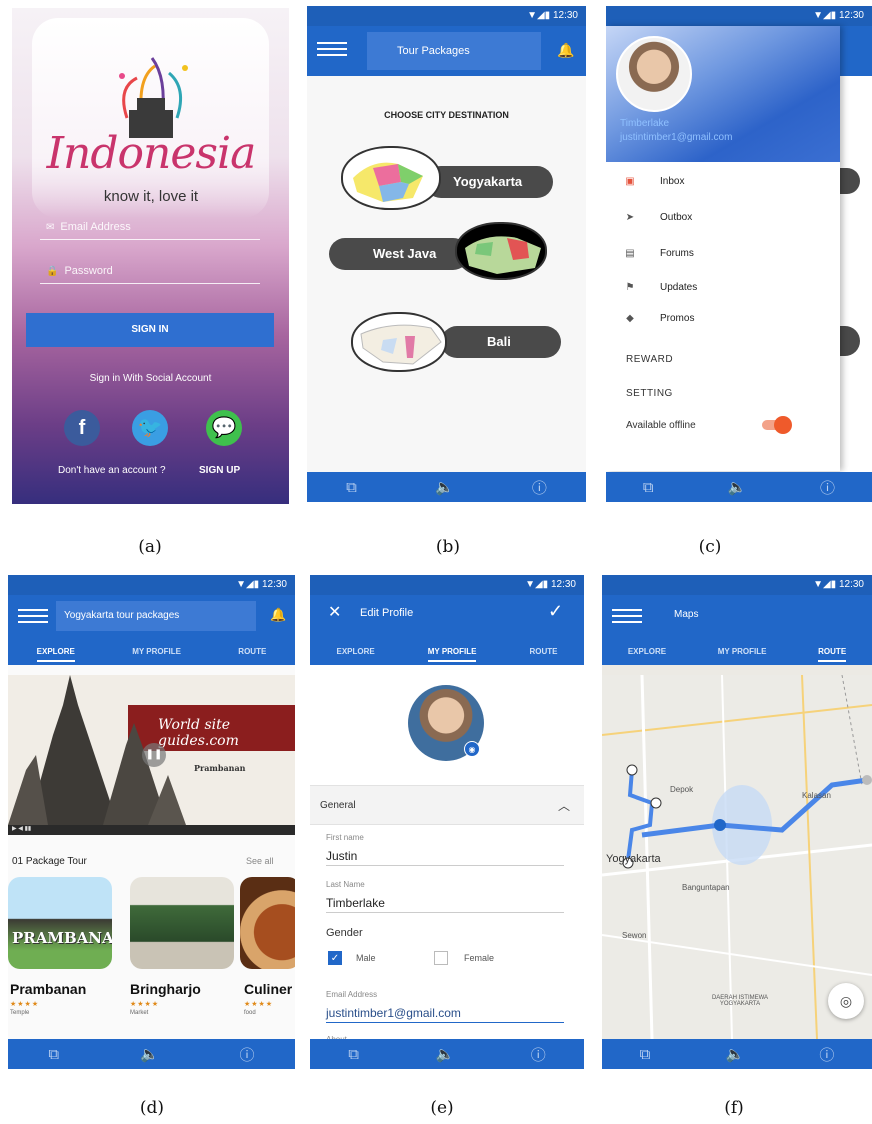 Image resolution: width=872 pixels, height=1124 pixels. What do you see at coordinates (48, 989) in the screenshot?
I see `place-name: Prambanan` at bounding box center [48, 989].